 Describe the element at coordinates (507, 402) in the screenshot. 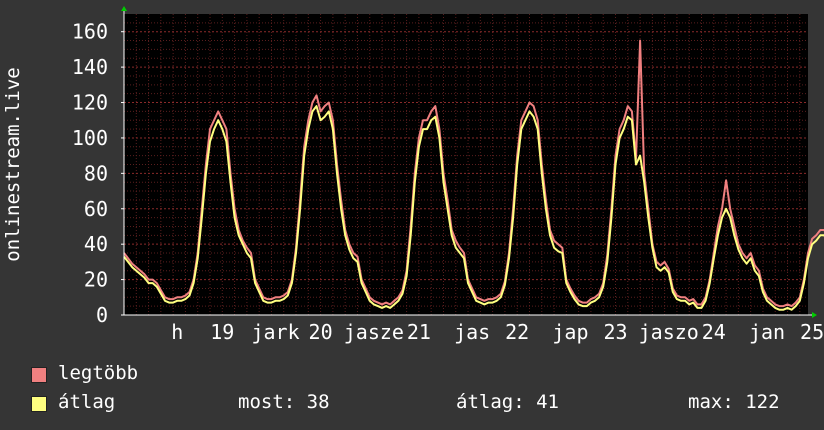

I see `stat-average: átlag: 41` at that location.